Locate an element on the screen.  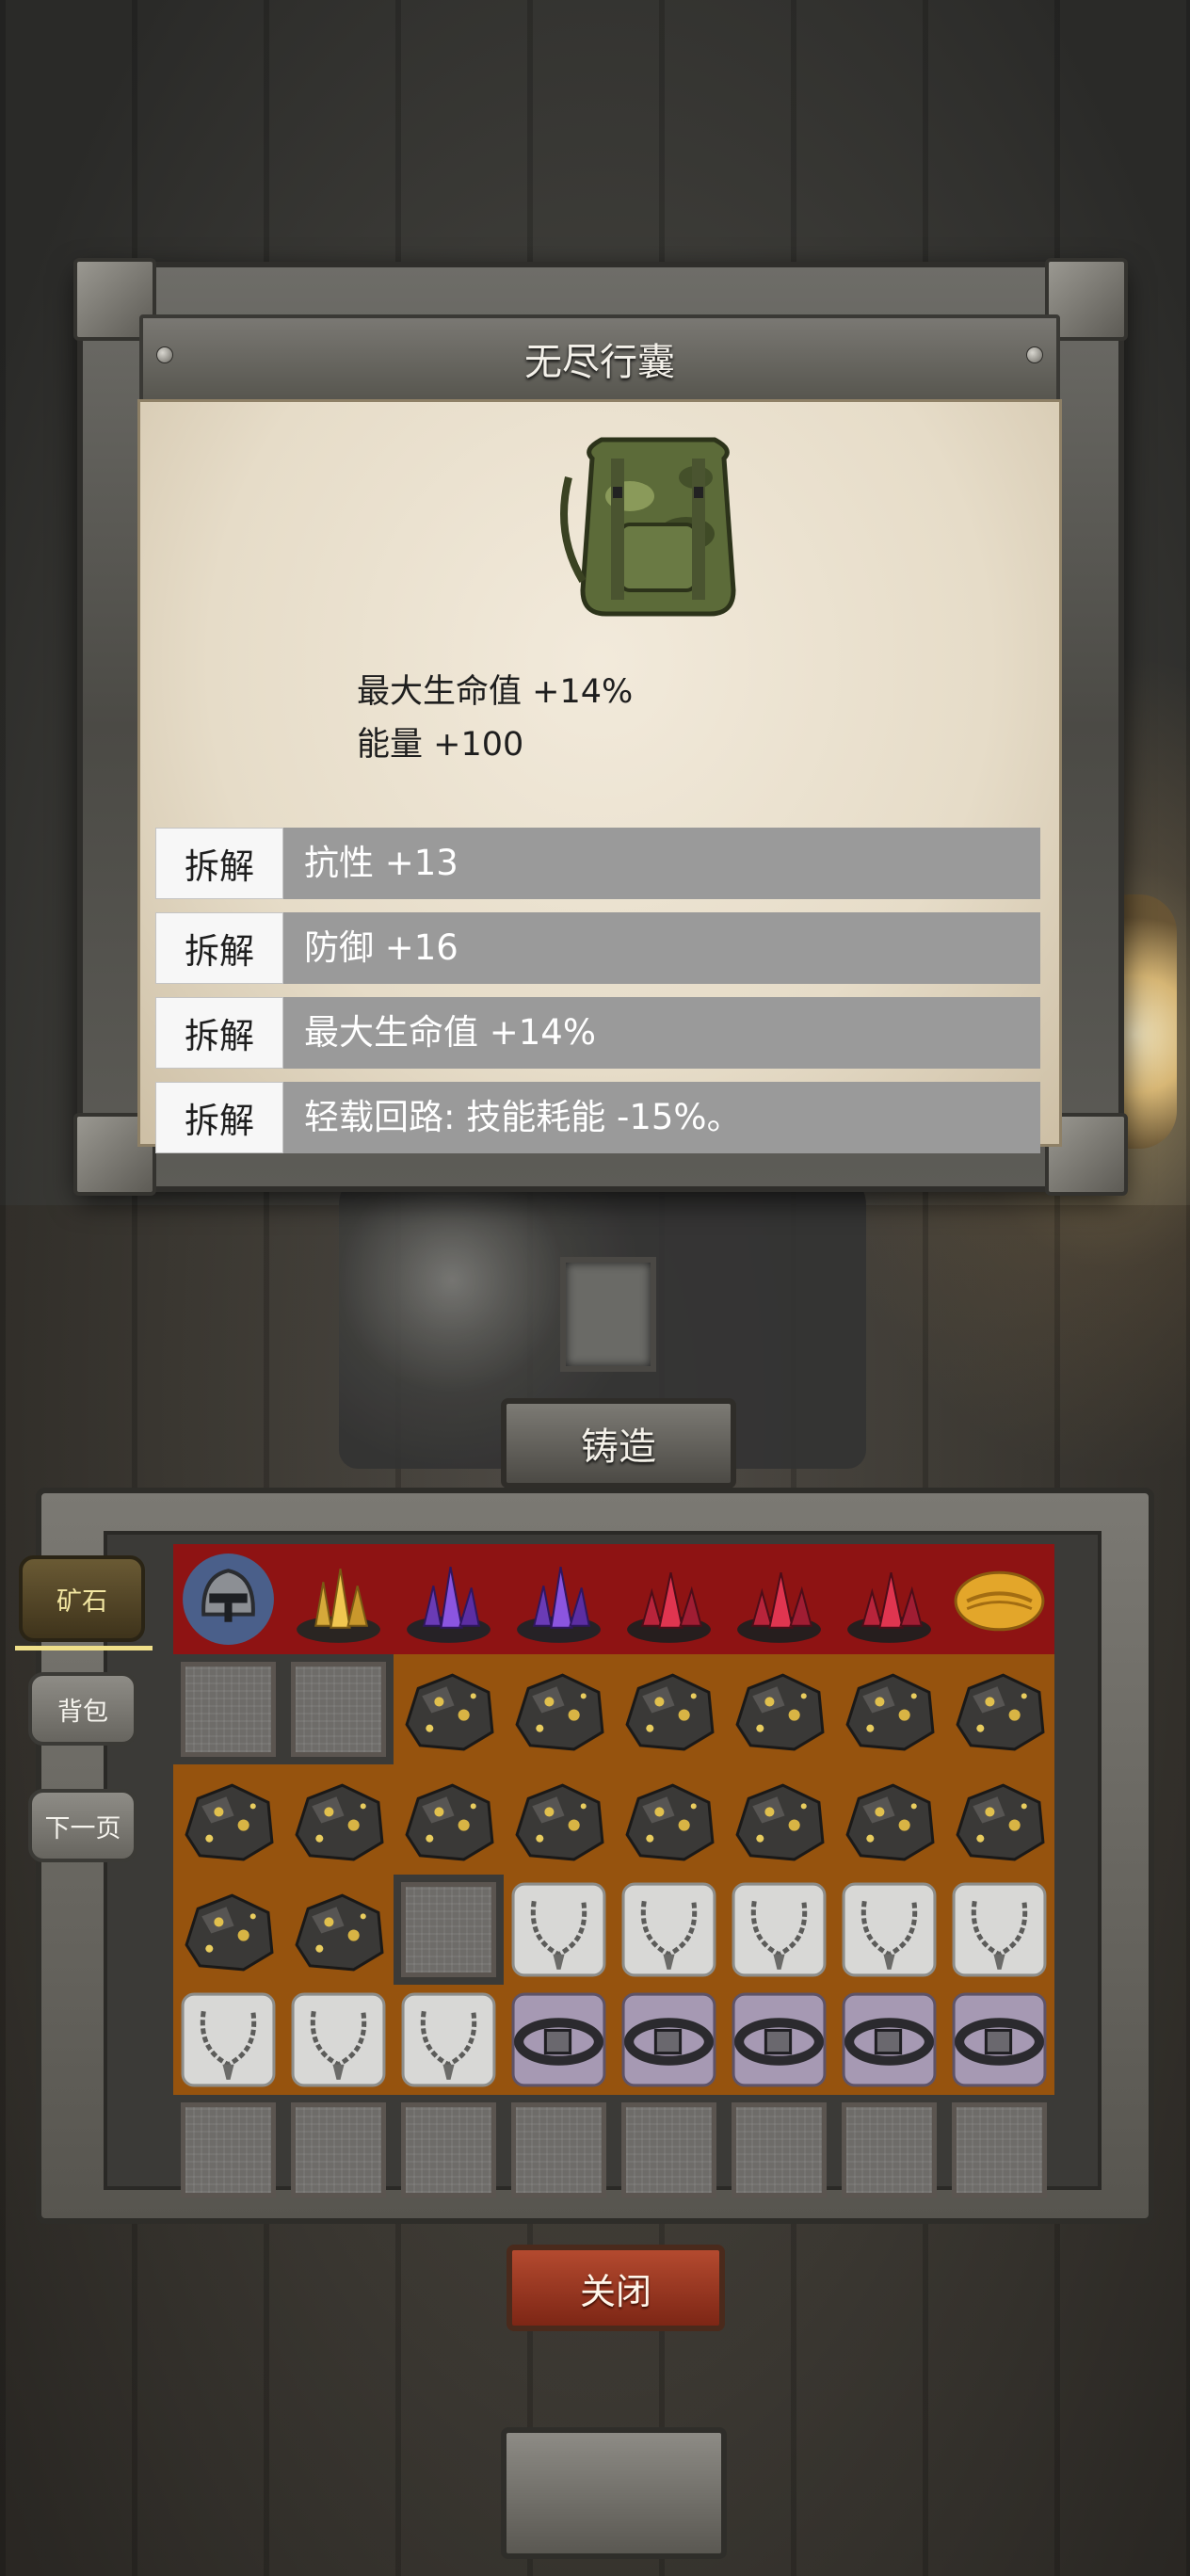
bottom-plate-decoration is located at coordinates (614, 2493).